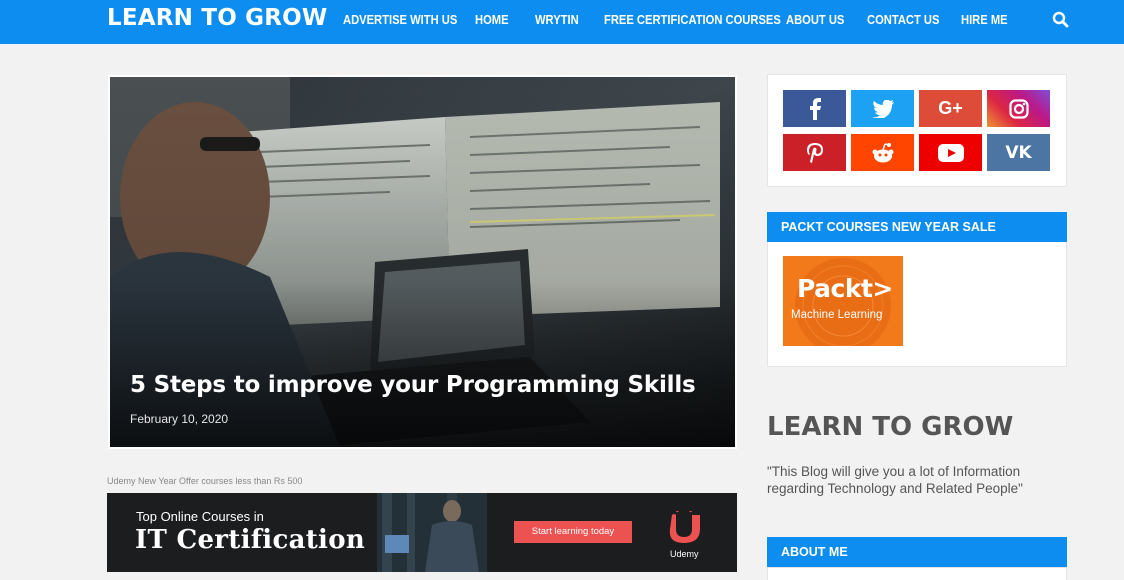  I want to click on pinterest-button, so click(814, 152).